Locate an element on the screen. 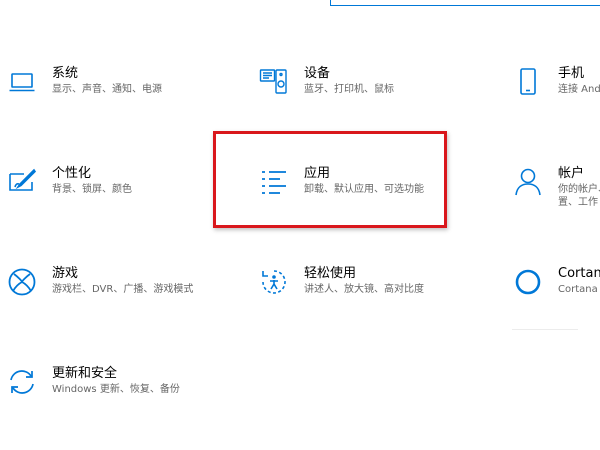 Image resolution: width=600 pixels, height=450 pixels. tile-system: 系统 显示、声音、通知、电源 is located at coordinates (106, 86).